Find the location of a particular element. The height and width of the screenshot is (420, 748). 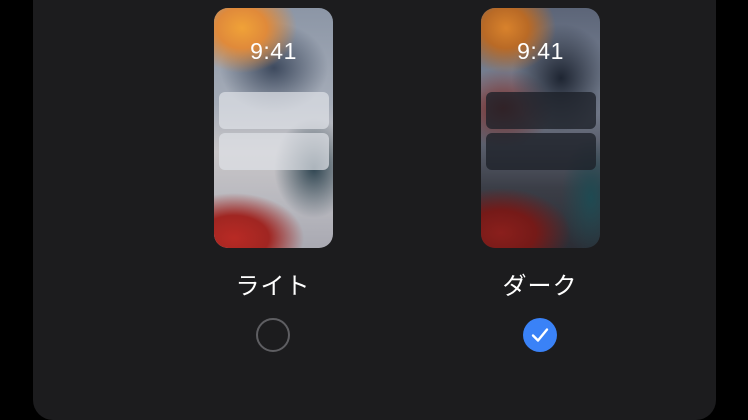

dark-radio-button is located at coordinates (540, 335).